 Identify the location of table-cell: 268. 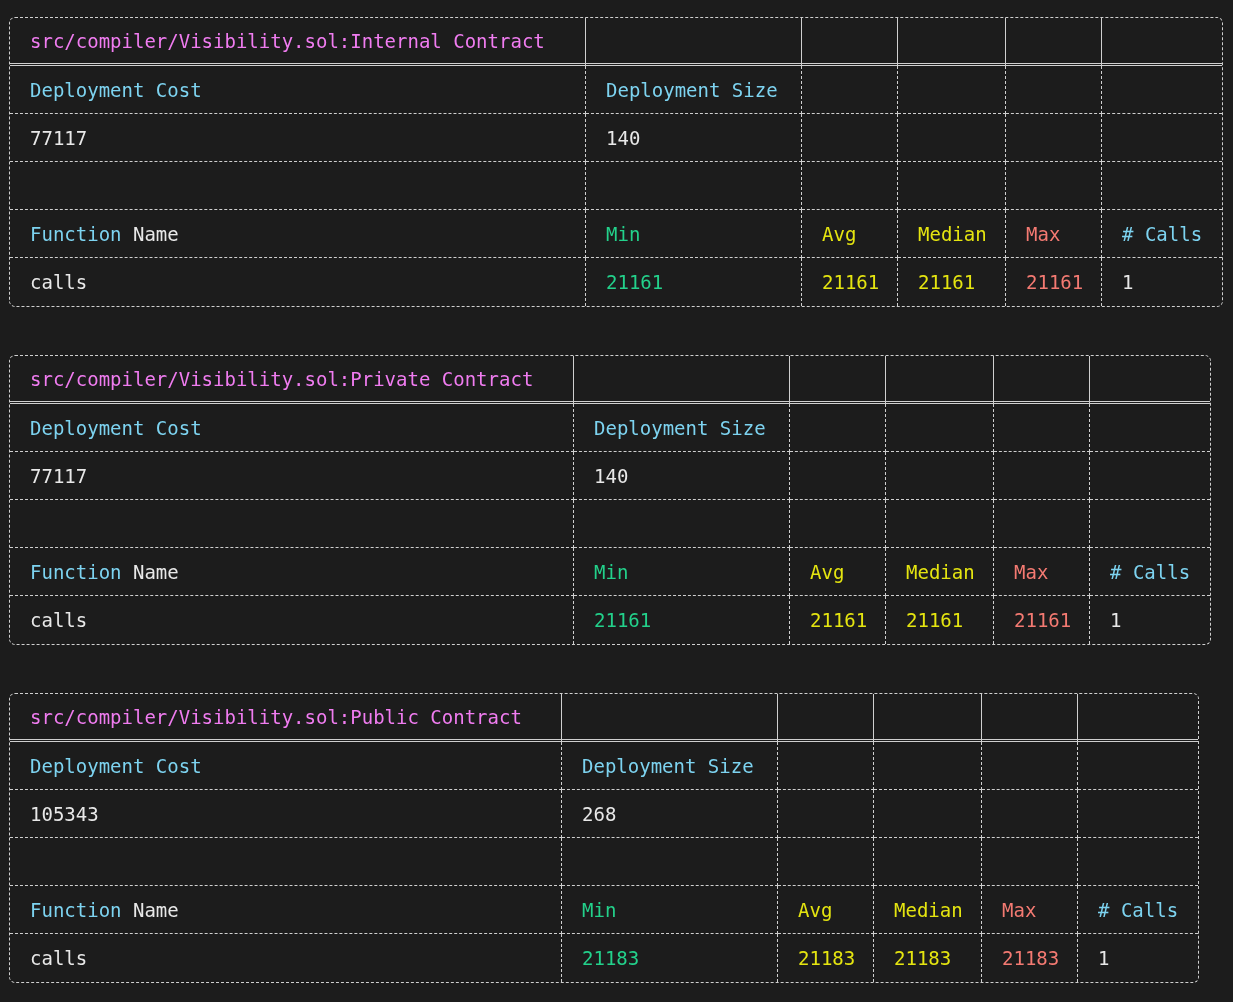
(670, 814).